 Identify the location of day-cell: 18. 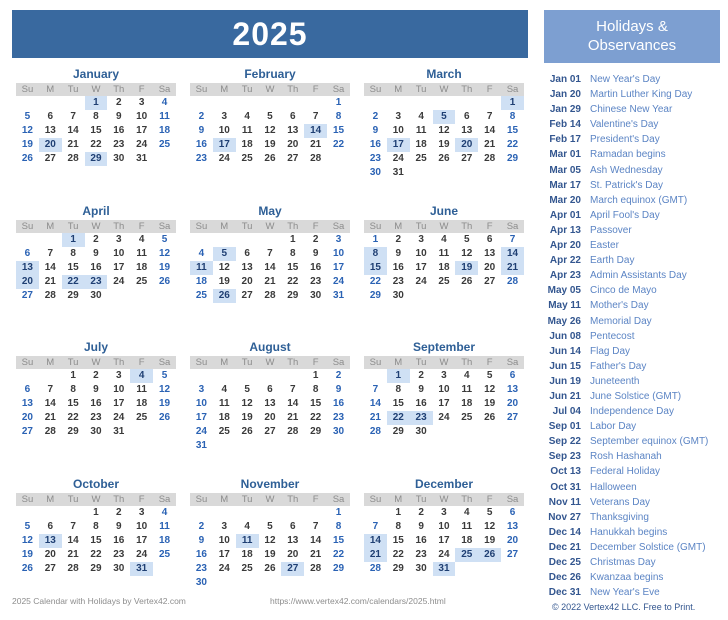
(421, 145).